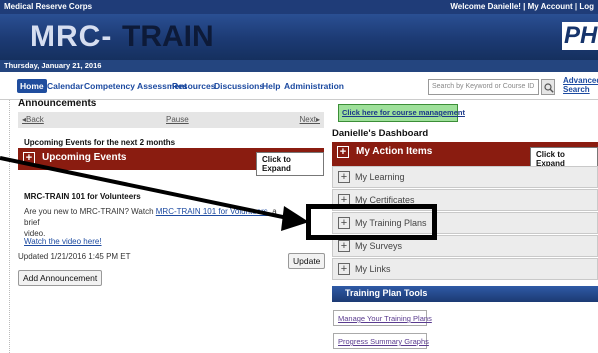  Describe the element at coordinates (371, 222) in the screenshot. I see `highlight-box` at that location.